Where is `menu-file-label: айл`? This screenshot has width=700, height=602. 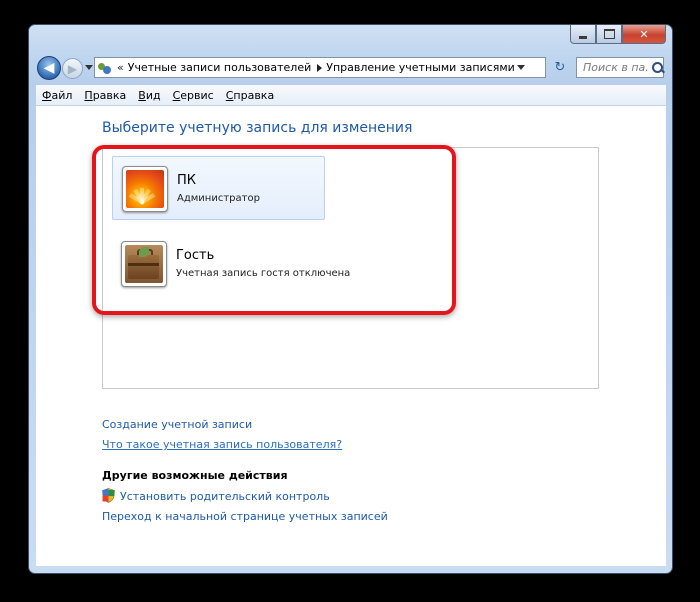 menu-file-label: айл is located at coordinates (62, 95).